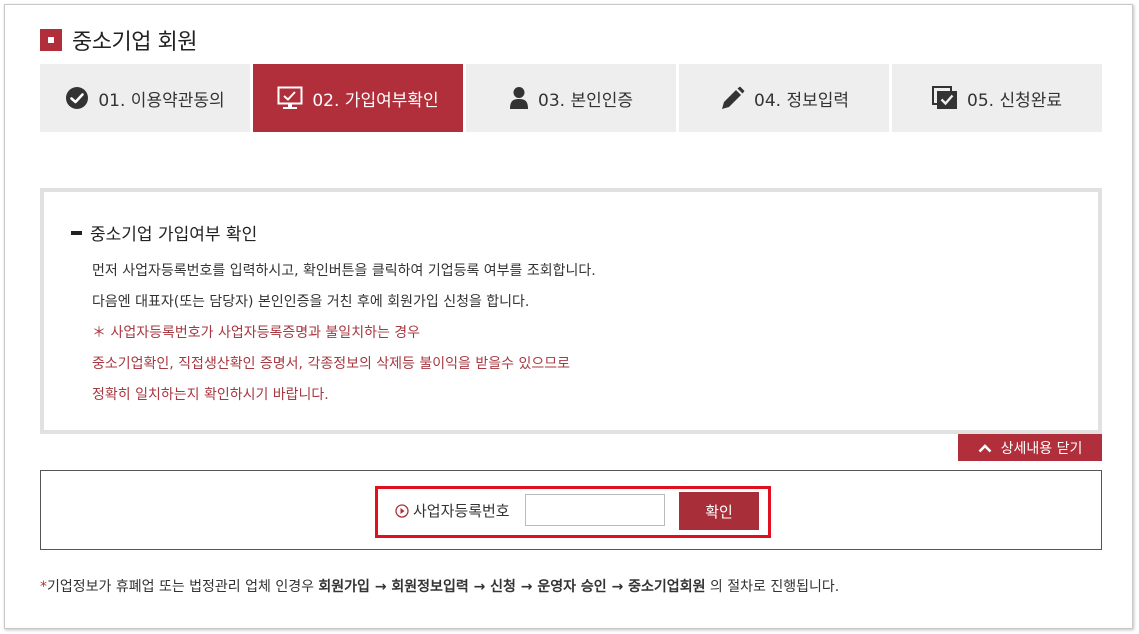 Image resolution: width=1139 pixels, height=634 pixels. Describe the element at coordinates (76, 232) in the screenshot. I see `heading-dash-icon` at that location.